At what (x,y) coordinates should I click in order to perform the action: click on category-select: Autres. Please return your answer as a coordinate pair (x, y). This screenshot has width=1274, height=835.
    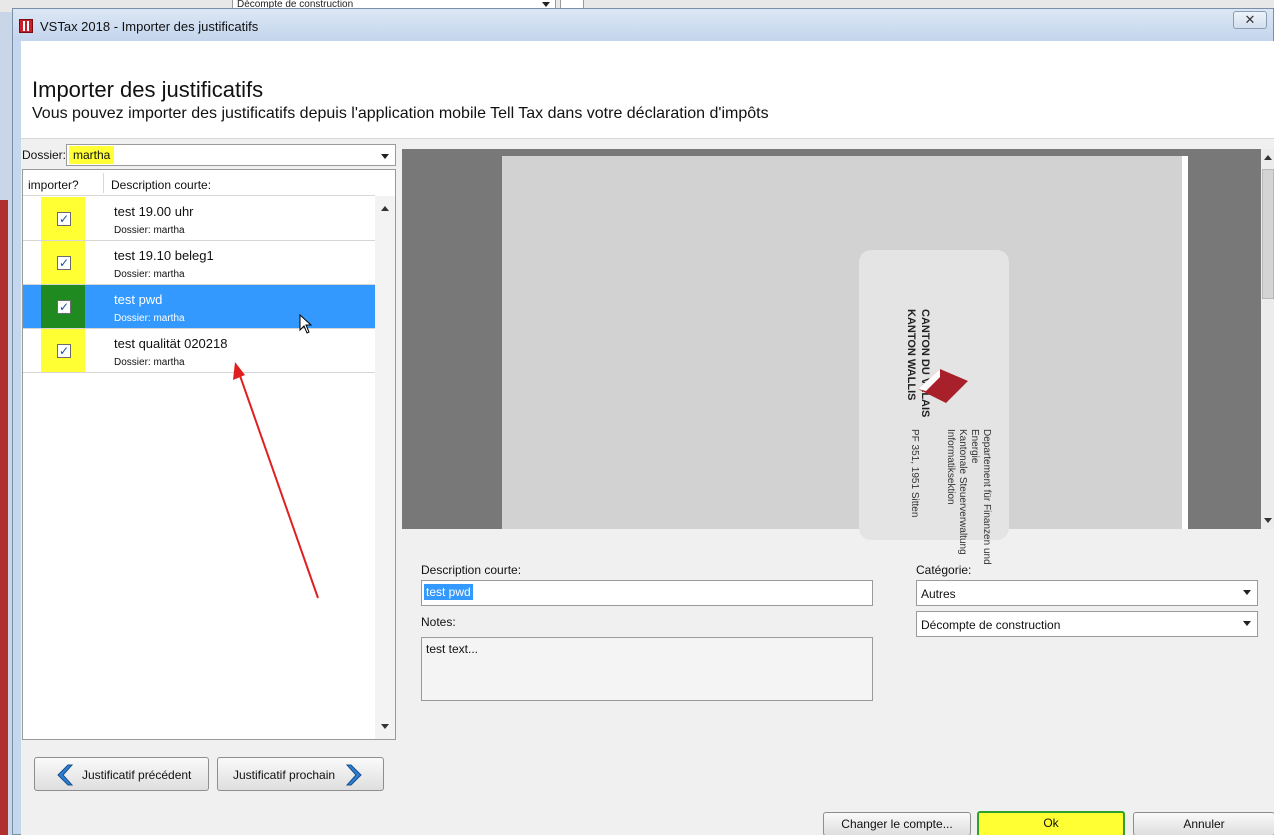
    Looking at the image, I should click on (1087, 593).